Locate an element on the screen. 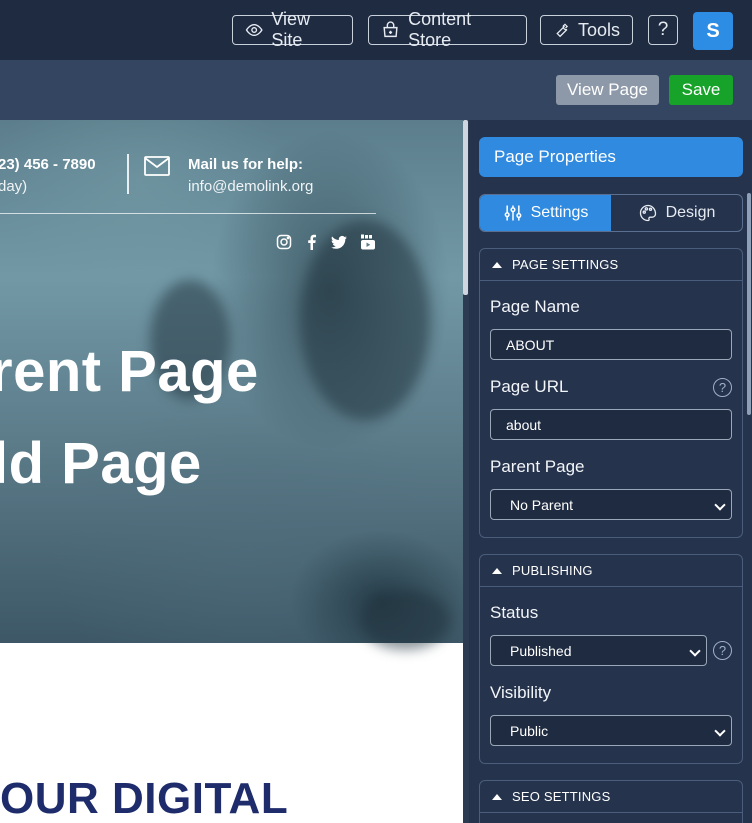 This screenshot has width=752, height=823. tools-button: Tools is located at coordinates (586, 30).